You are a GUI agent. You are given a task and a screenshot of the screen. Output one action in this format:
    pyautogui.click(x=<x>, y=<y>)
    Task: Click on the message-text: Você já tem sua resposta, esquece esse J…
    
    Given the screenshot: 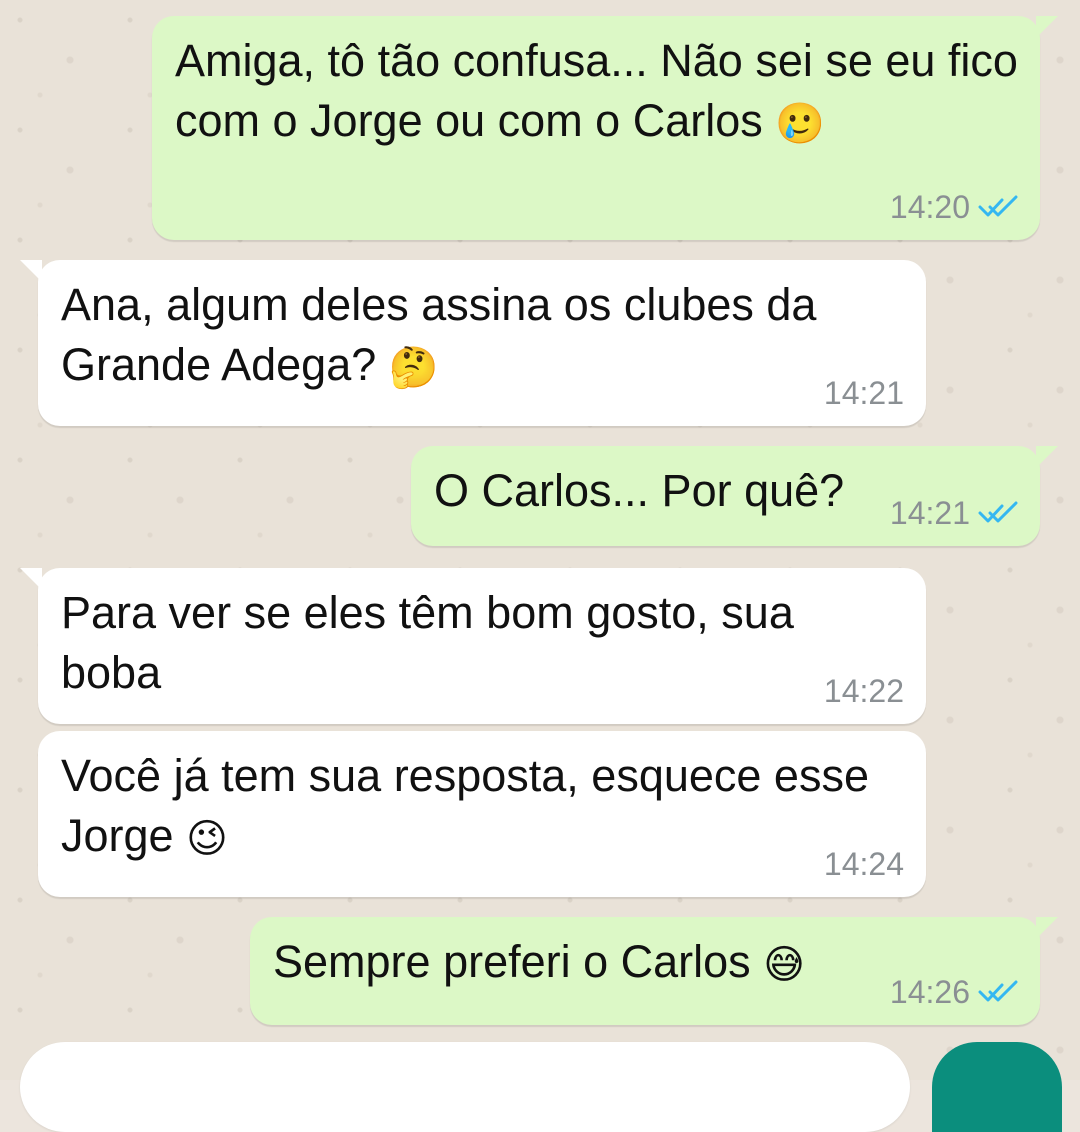 What is the action you would take?
    pyautogui.click(x=465, y=806)
    